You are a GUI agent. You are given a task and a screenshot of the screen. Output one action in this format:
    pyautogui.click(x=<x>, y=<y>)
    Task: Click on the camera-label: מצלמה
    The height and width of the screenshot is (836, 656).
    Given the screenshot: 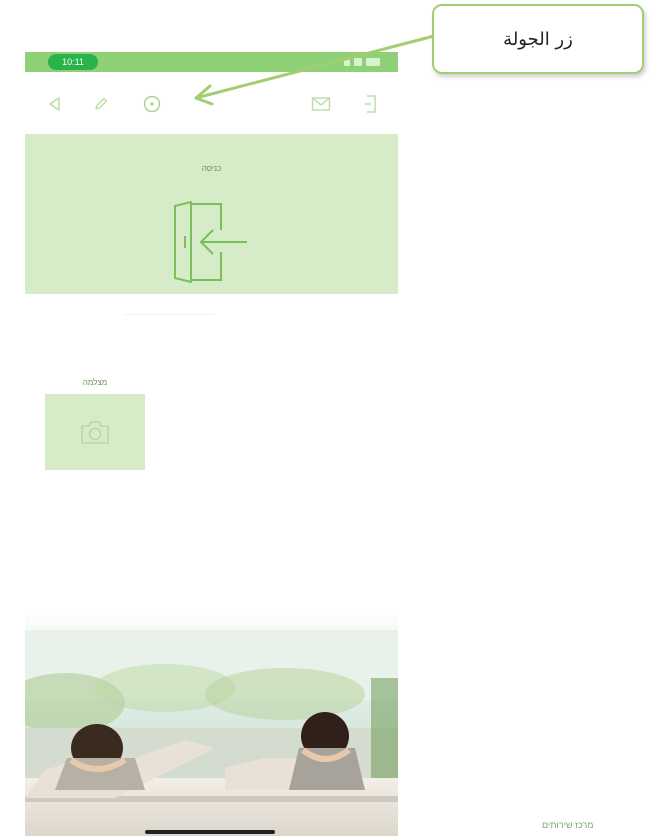 What is the action you would take?
    pyautogui.click(x=95, y=382)
    